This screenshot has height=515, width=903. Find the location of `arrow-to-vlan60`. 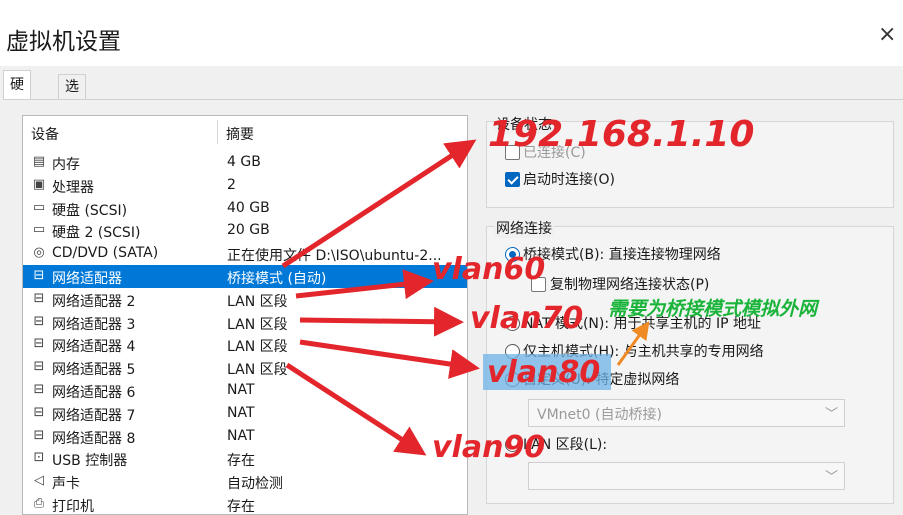

arrow-to-vlan60 is located at coordinates (364, 284).